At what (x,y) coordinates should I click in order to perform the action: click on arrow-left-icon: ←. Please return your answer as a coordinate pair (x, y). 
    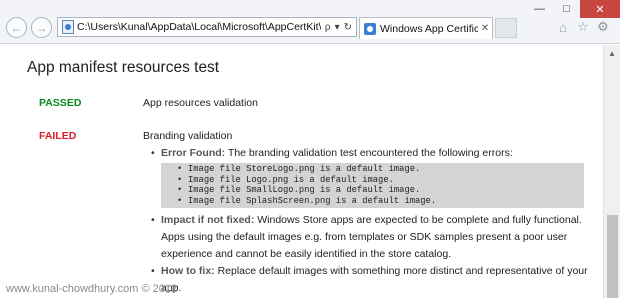
    Looking at the image, I should click on (16, 27).